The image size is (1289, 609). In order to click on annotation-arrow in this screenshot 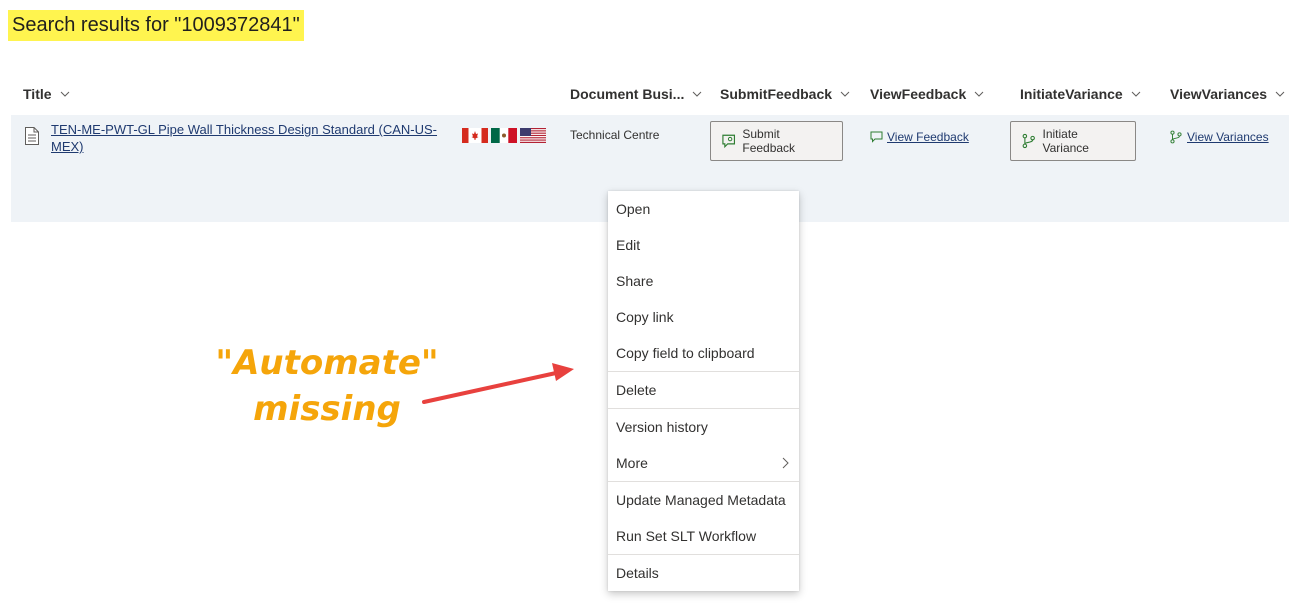, I will do `click(498, 383)`.